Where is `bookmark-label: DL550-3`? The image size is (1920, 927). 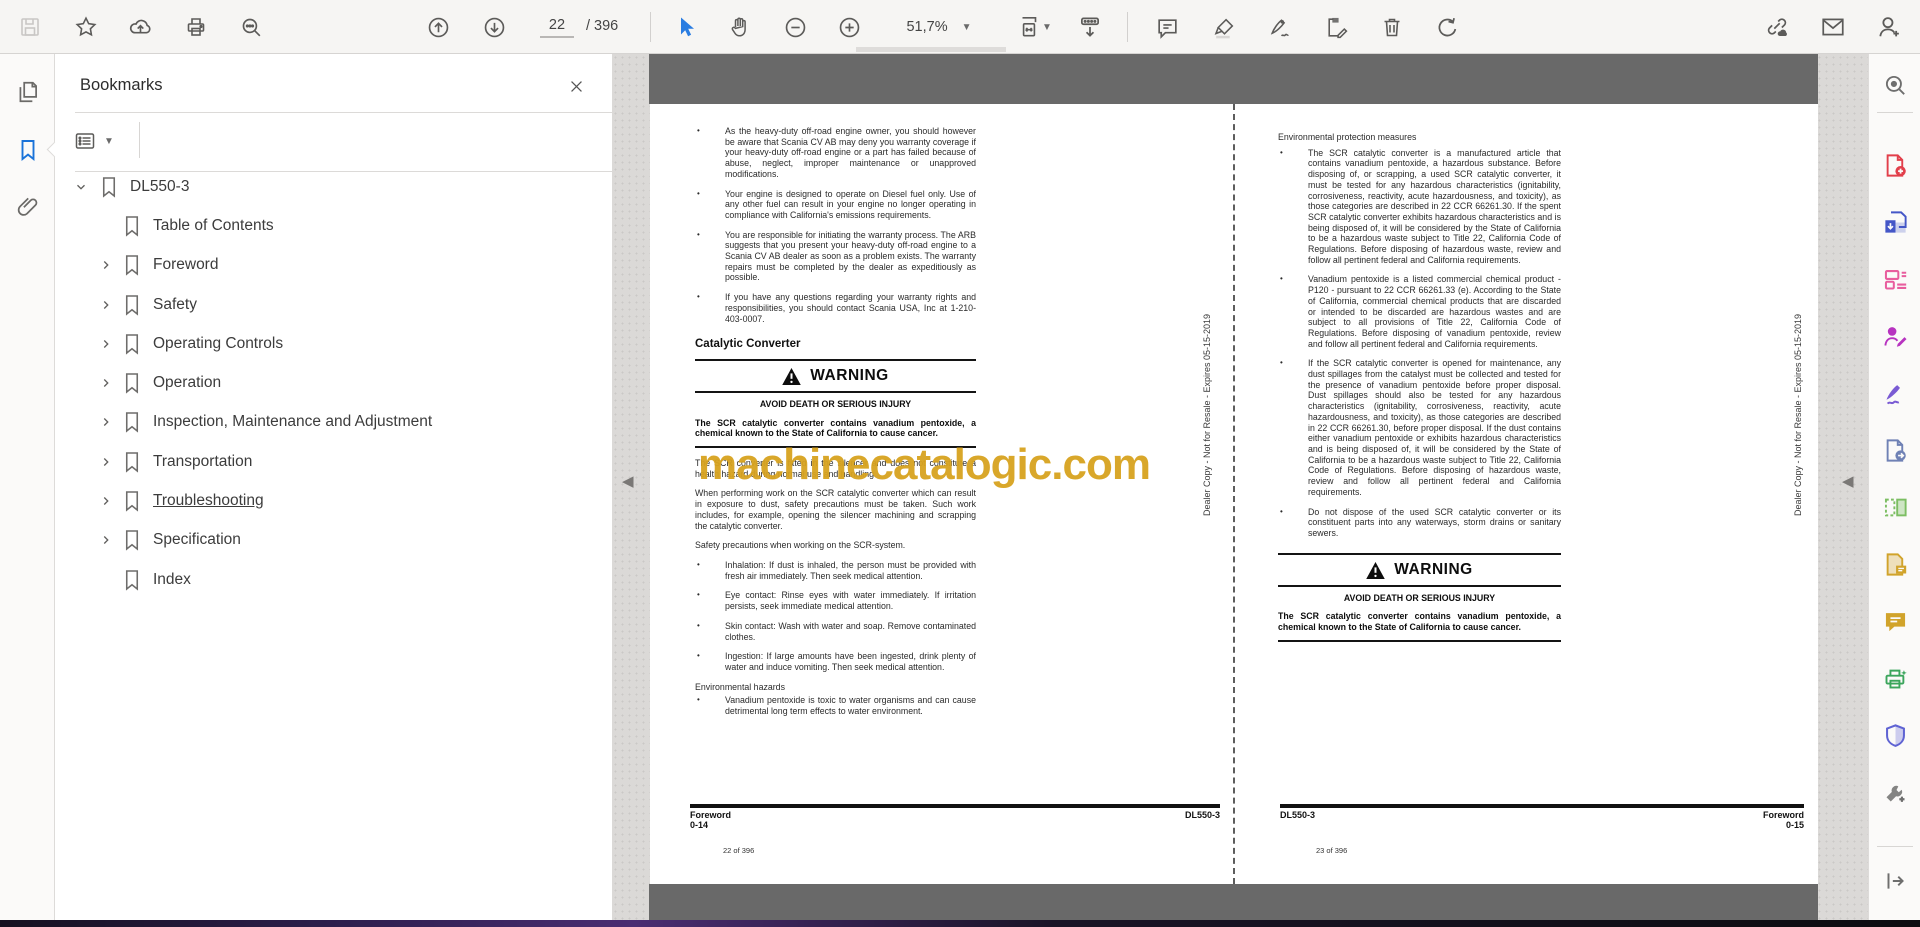 bookmark-label: DL550-3 is located at coordinates (159, 187).